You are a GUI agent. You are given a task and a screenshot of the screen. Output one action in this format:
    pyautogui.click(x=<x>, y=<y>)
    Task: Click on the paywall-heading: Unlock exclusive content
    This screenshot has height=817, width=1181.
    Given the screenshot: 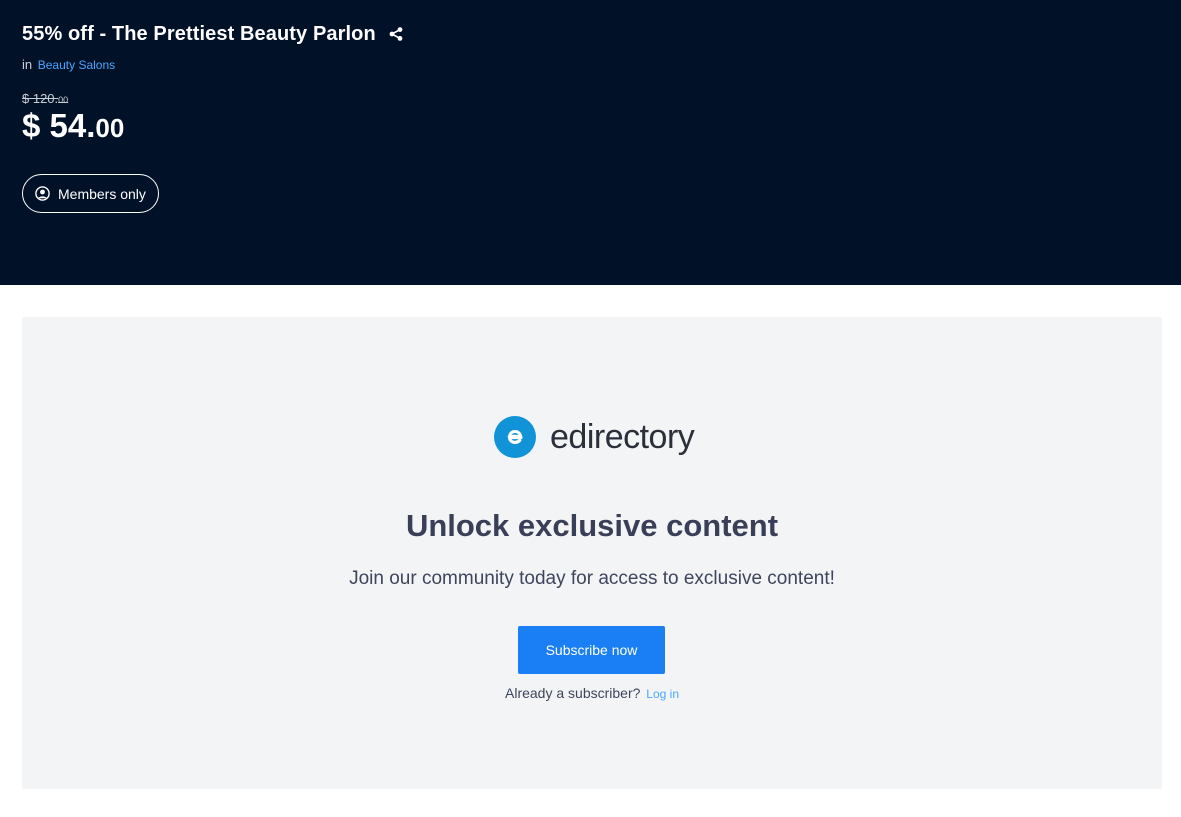 What is the action you would take?
    pyautogui.click(x=592, y=525)
    